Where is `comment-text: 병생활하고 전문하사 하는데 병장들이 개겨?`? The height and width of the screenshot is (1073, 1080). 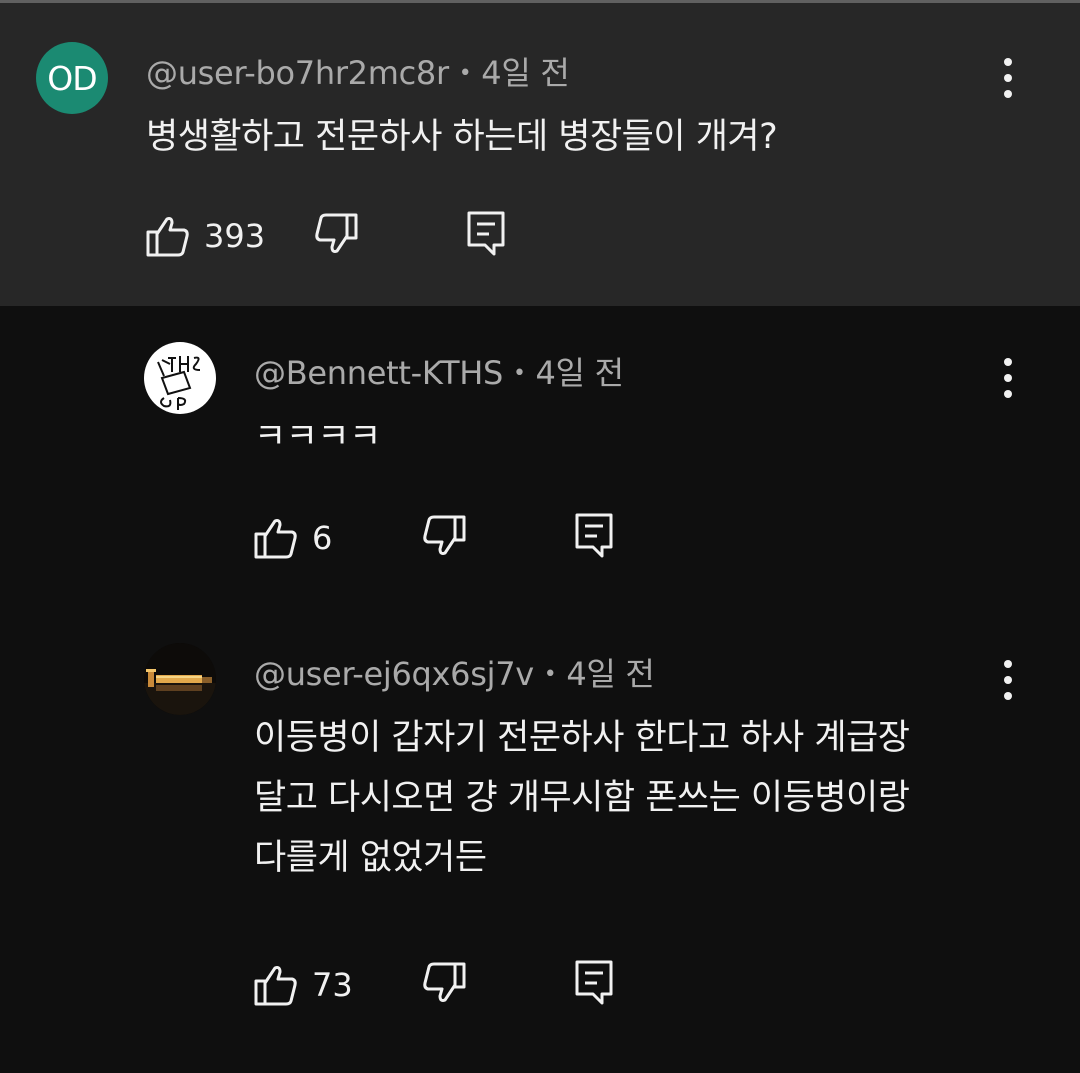
comment-text: 병생활하고 전문하사 하는데 병장들이 개겨? is located at coordinates (462, 137).